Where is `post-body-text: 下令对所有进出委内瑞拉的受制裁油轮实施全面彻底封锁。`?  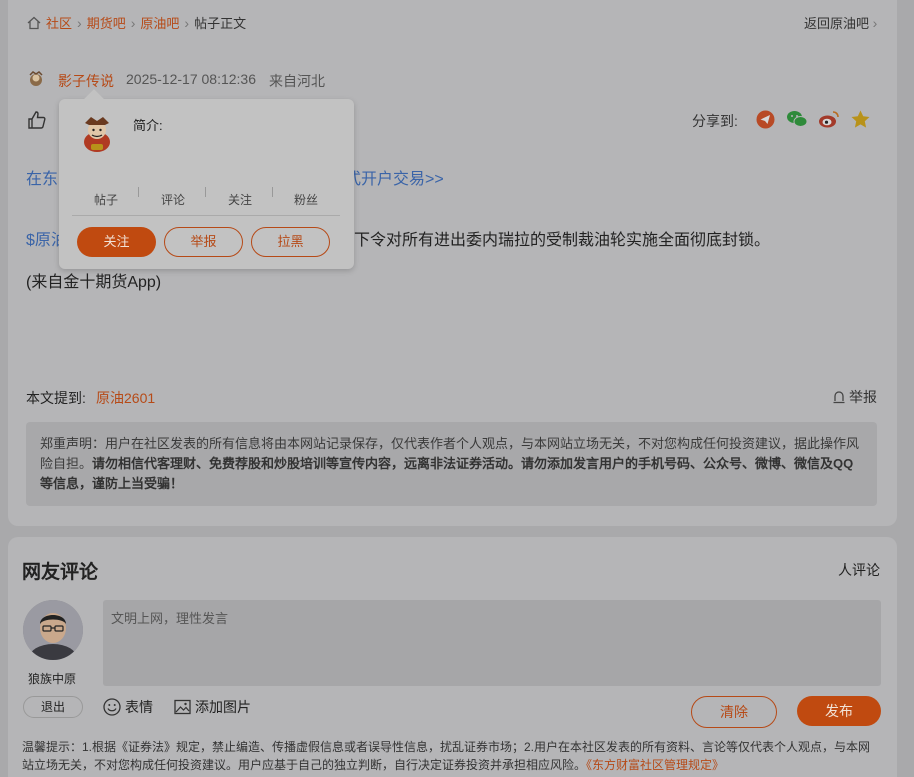 post-body-text: 下令对所有进出委内瑞拉的受制裁油轮实施全面彻底封锁。 is located at coordinates (562, 240).